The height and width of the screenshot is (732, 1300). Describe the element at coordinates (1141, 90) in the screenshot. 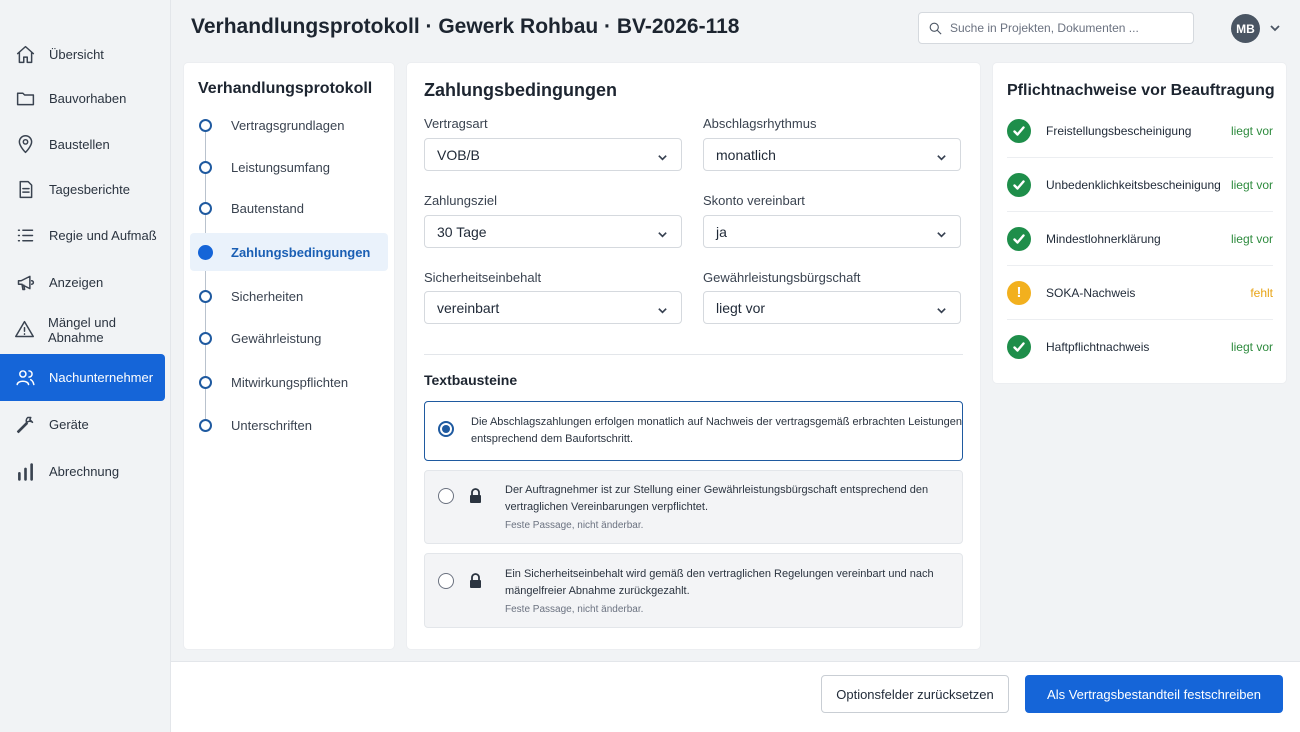

I see `requirements-title: Pflichtnachweise vor Beauftragung` at that location.